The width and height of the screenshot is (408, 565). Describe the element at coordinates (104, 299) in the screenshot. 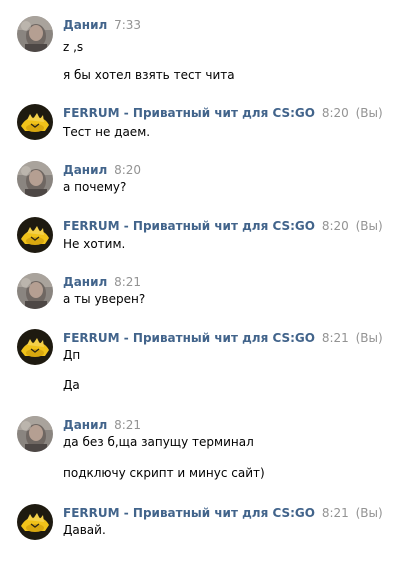

I see `message-text: а ты уверен?` at that location.